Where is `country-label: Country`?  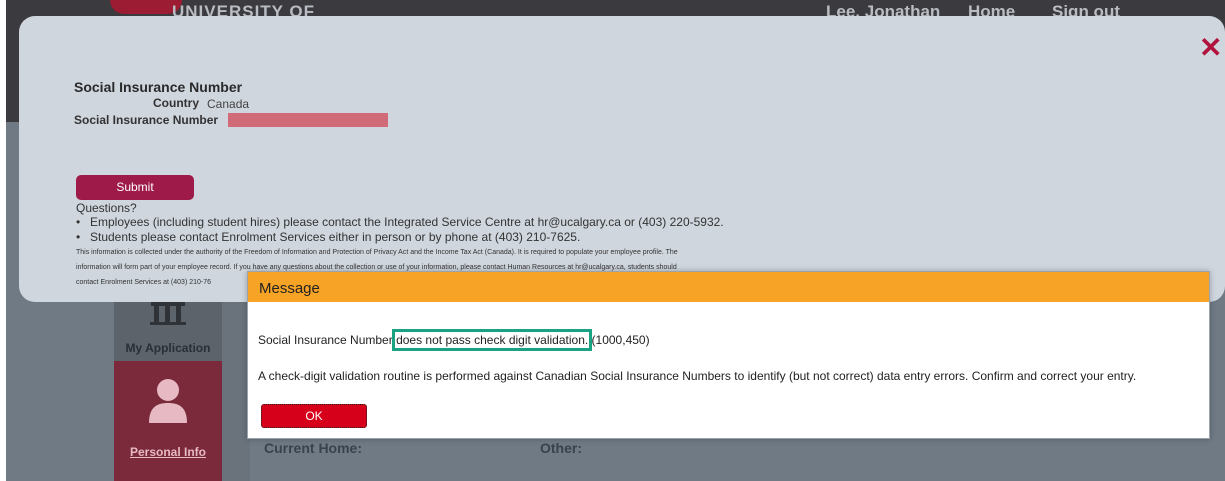
country-label: Country is located at coordinates (176, 103).